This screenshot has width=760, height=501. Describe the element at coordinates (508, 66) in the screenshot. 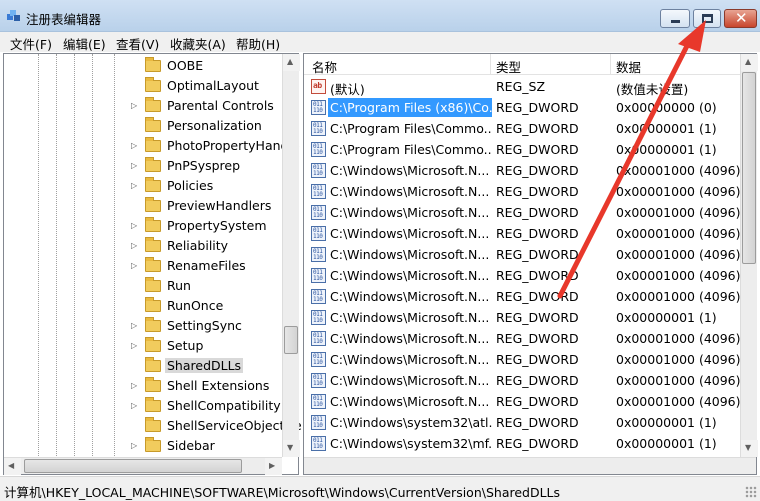

I see `column-type-header: 类型` at that location.